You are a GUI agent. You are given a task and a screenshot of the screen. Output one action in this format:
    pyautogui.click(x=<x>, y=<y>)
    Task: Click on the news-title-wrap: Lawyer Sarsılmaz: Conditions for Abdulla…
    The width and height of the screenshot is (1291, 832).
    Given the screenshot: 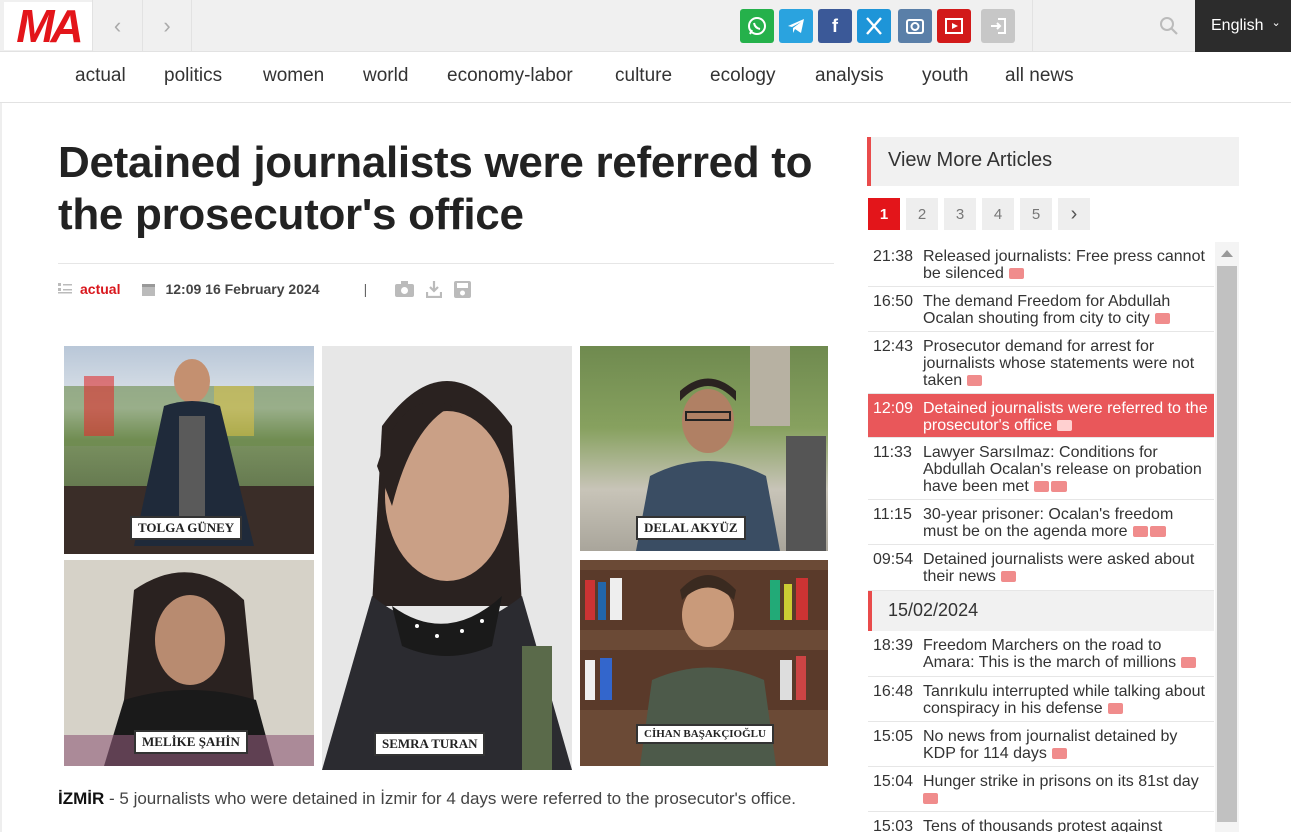 What is the action you would take?
    pyautogui.click(x=1067, y=469)
    